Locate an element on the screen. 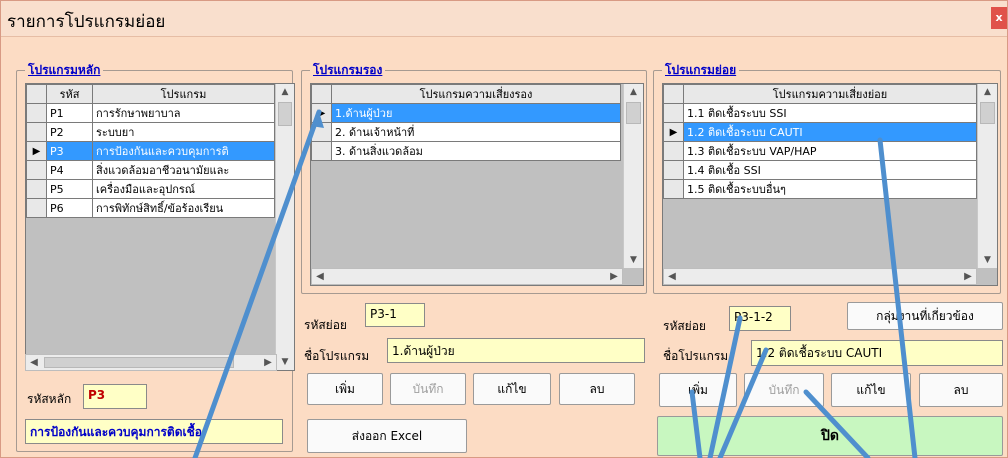  sub-grid-vertical-scrollbar: ▲ ▼ is located at coordinates (987, 176).